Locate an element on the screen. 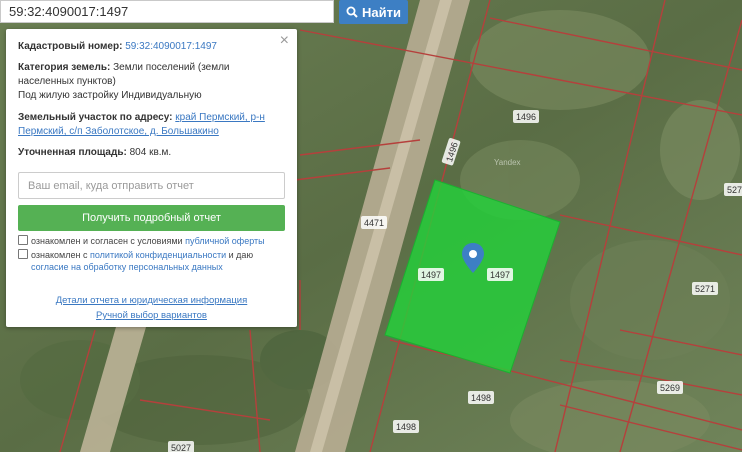  address-link-cont: Пермский, с/п Заболотское, д. Большакино is located at coordinates (118, 131).